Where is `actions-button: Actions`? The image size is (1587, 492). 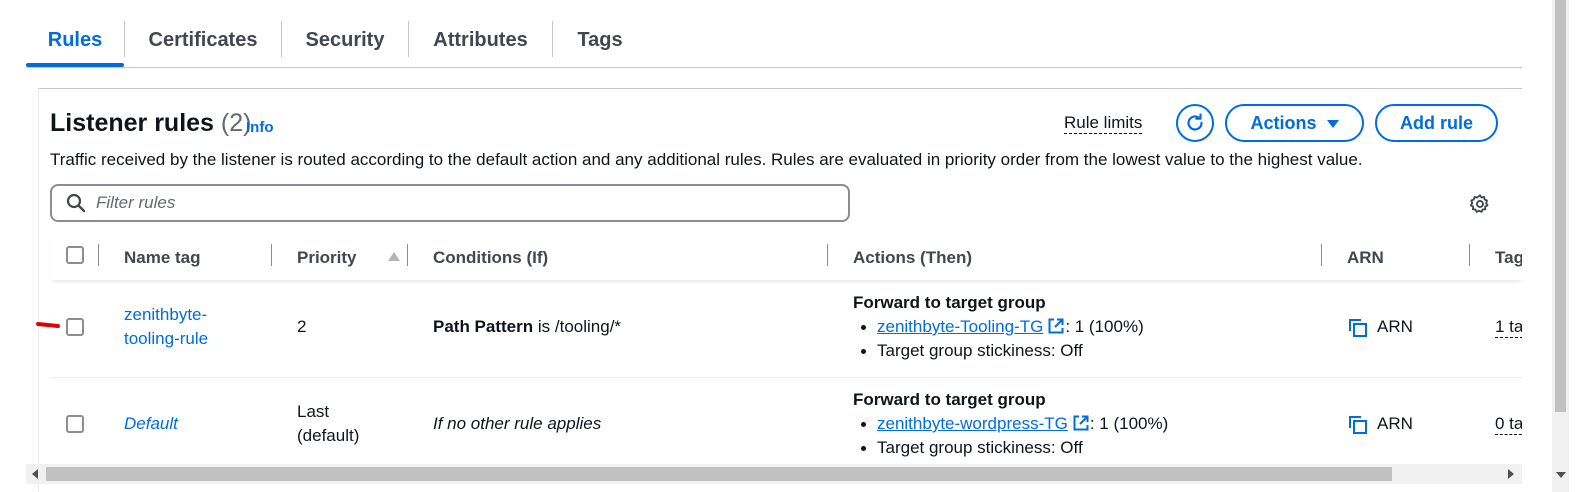
actions-button: Actions is located at coordinates (1294, 123).